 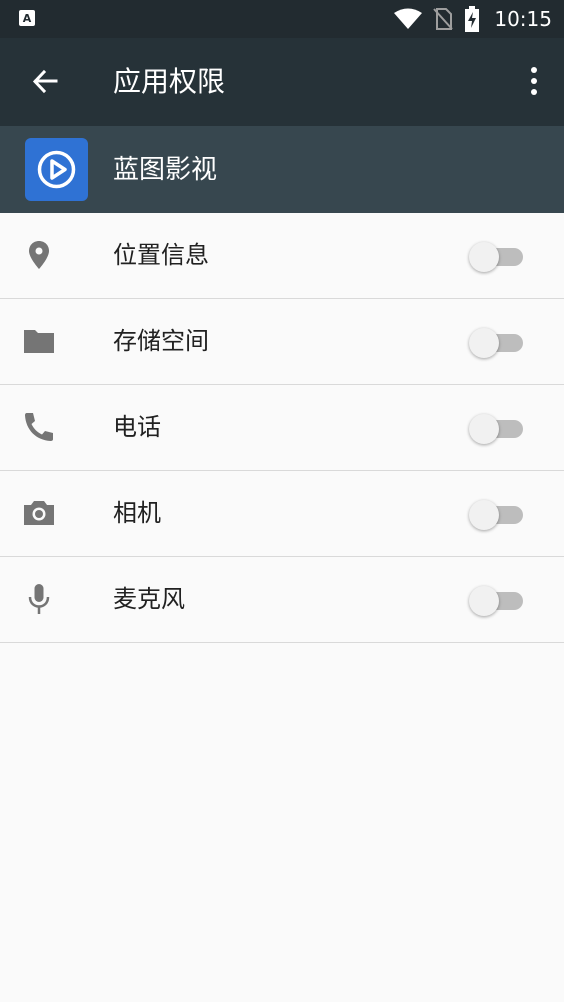 I want to click on permission-row-location: 位置信息, so click(x=282, y=256).